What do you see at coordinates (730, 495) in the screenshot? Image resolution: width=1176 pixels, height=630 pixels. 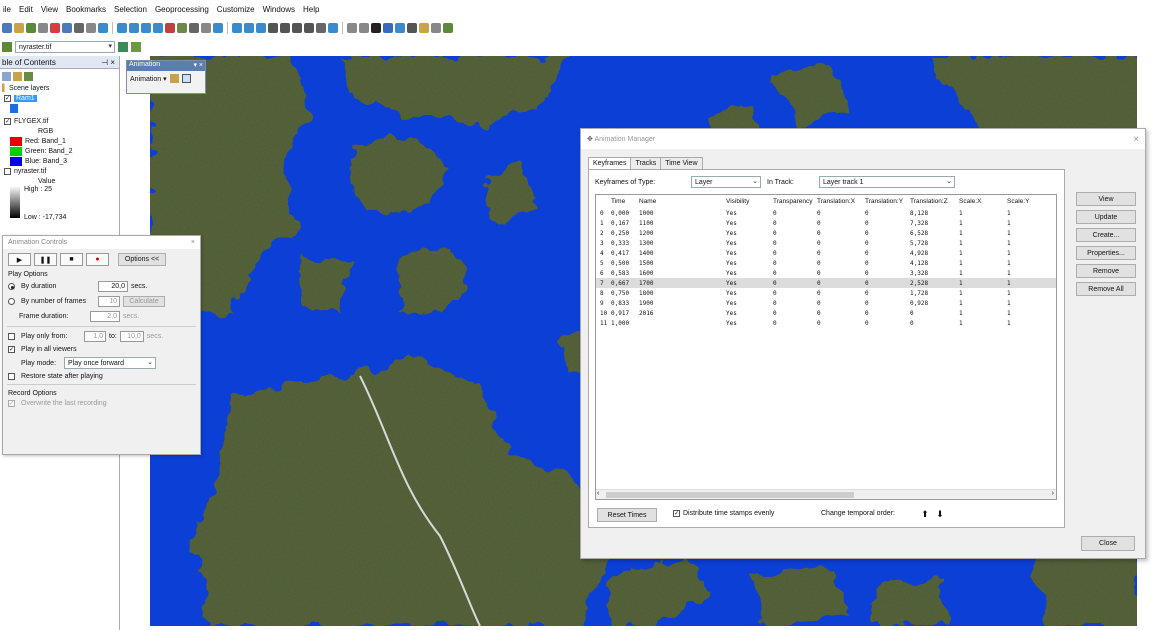 I see `scrollbar-thumb` at bounding box center [730, 495].